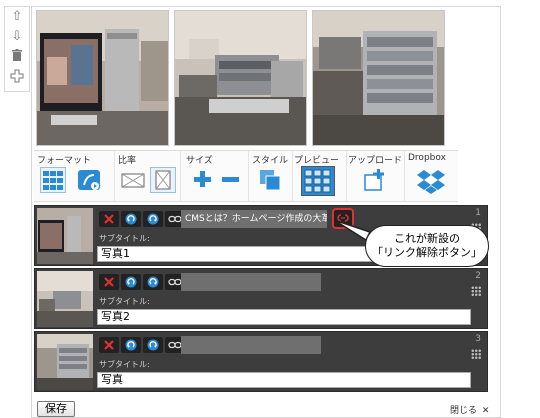 The image size is (540, 418). I want to click on item-title-field: CMSとは？ホームページ作成の大革命！, so click(254, 219).